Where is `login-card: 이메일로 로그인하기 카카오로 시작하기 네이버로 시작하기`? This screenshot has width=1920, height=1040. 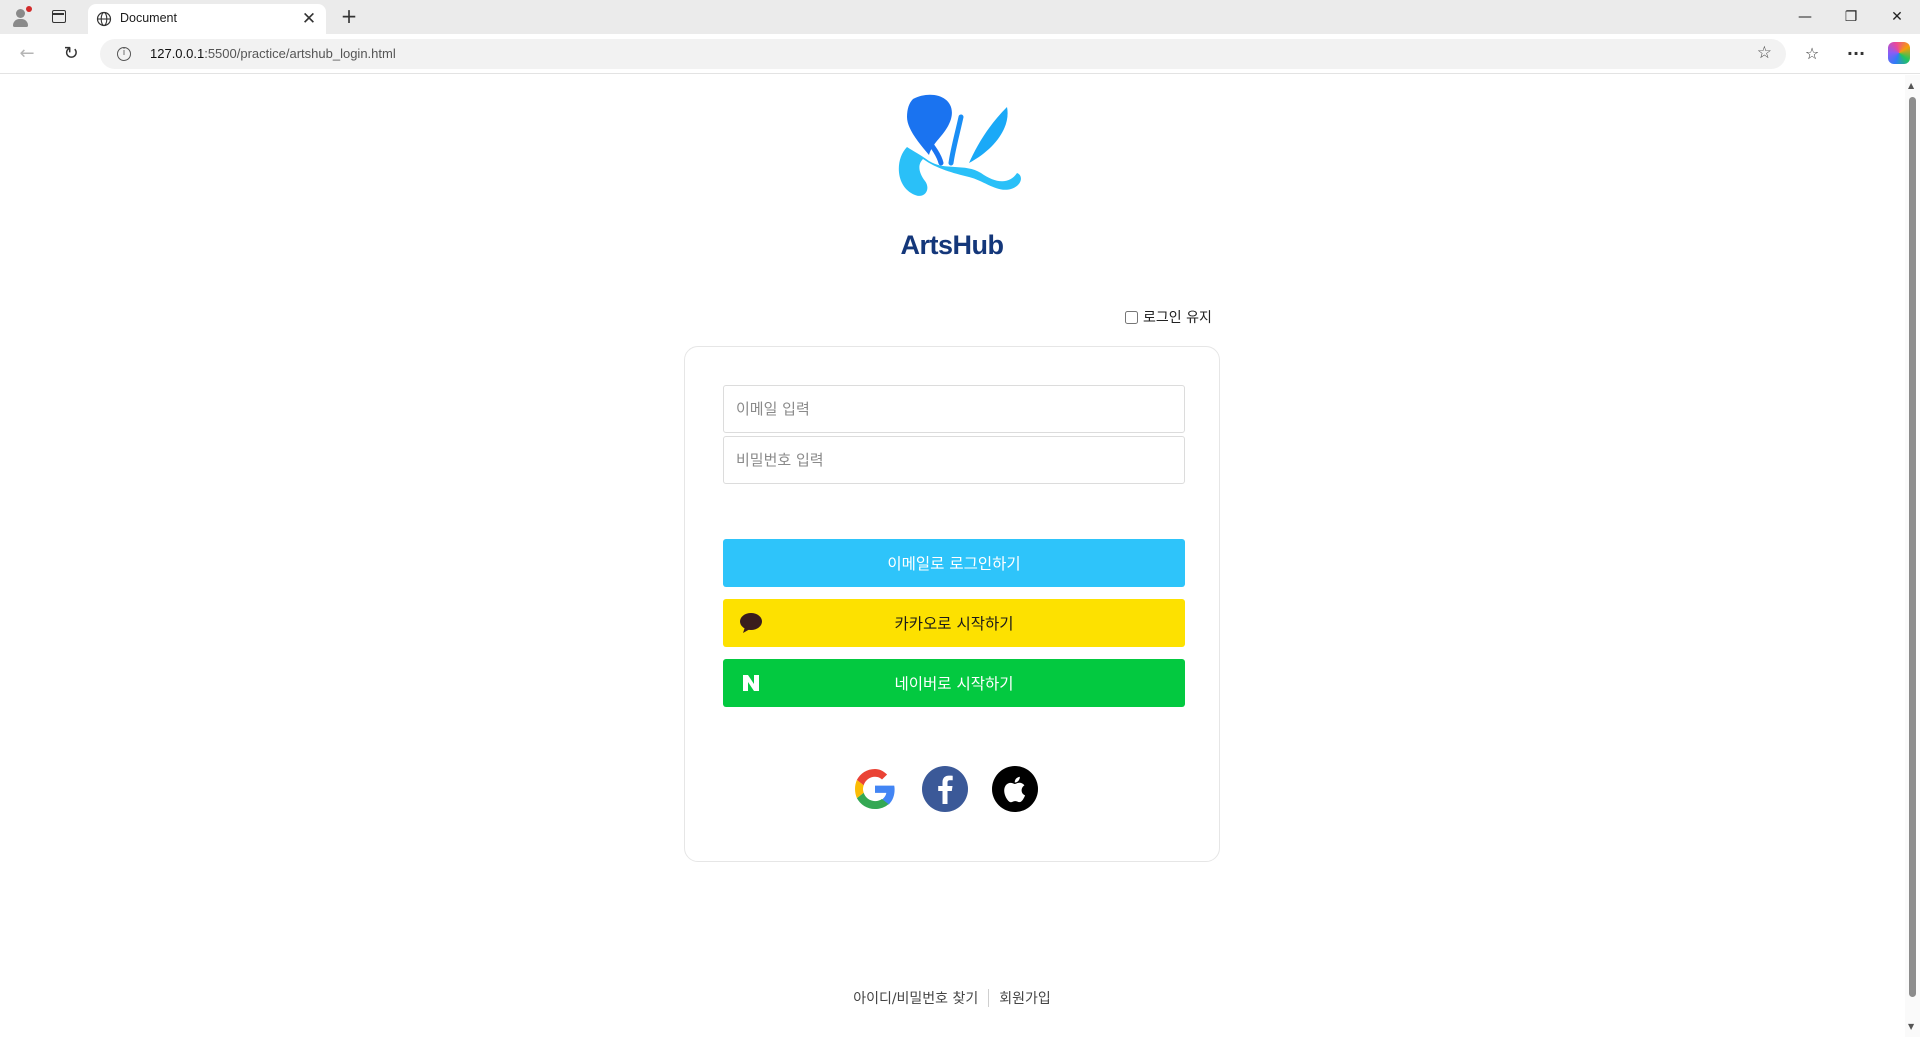 login-card: 이메일로 로그인하기 카카오로 시작하기 네이버로 시작하기 is located at coordinates (952, 604).